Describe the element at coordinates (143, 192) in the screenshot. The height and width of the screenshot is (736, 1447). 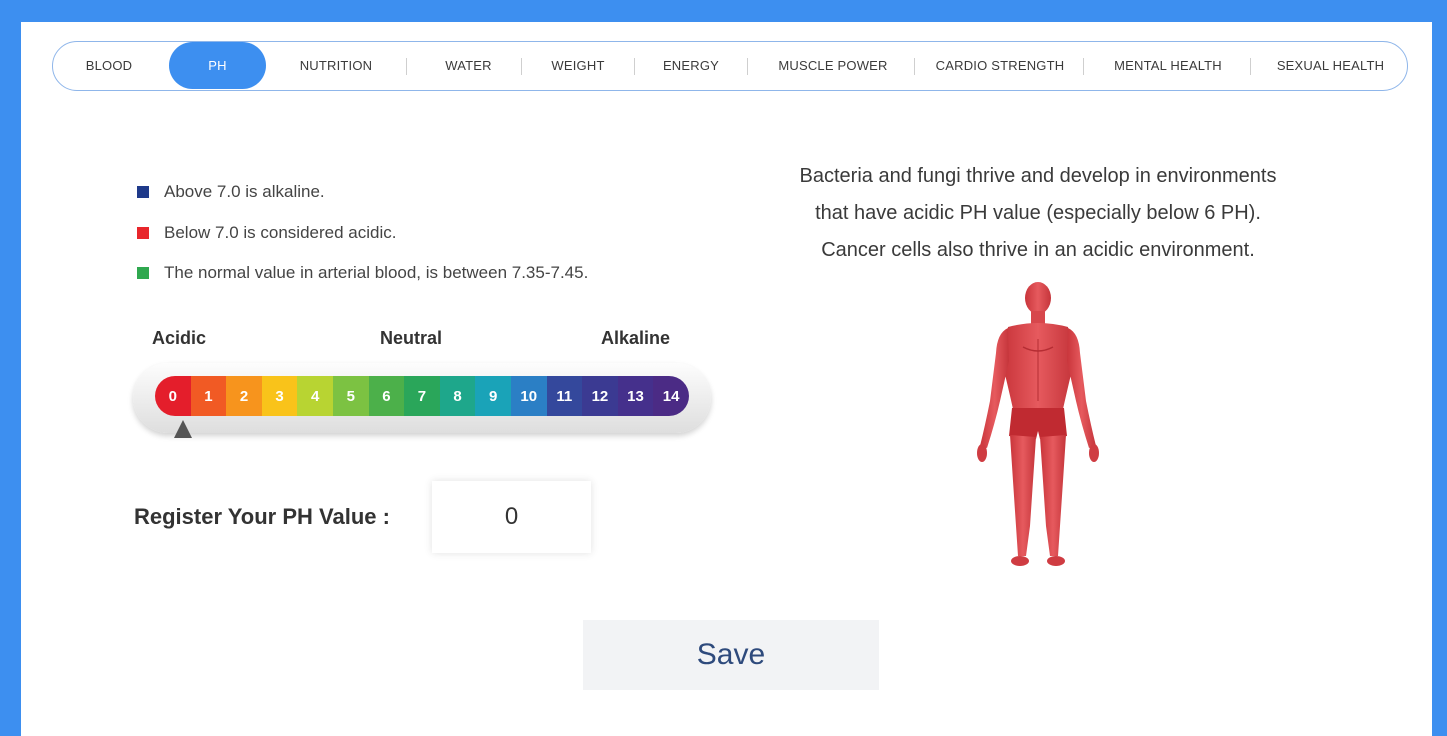
I see `legend-swatch-blue` at that location.